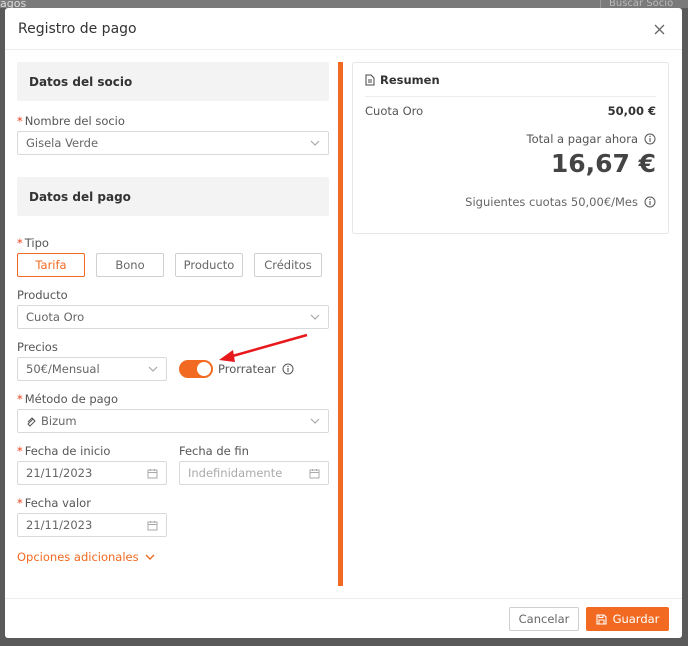 Image resolution: width=688 pixels, height=646 pixels. Describe the element at coordinates (51, 265) in the screenshot. I see `type-button-tarifa: Tarifa` at that location.